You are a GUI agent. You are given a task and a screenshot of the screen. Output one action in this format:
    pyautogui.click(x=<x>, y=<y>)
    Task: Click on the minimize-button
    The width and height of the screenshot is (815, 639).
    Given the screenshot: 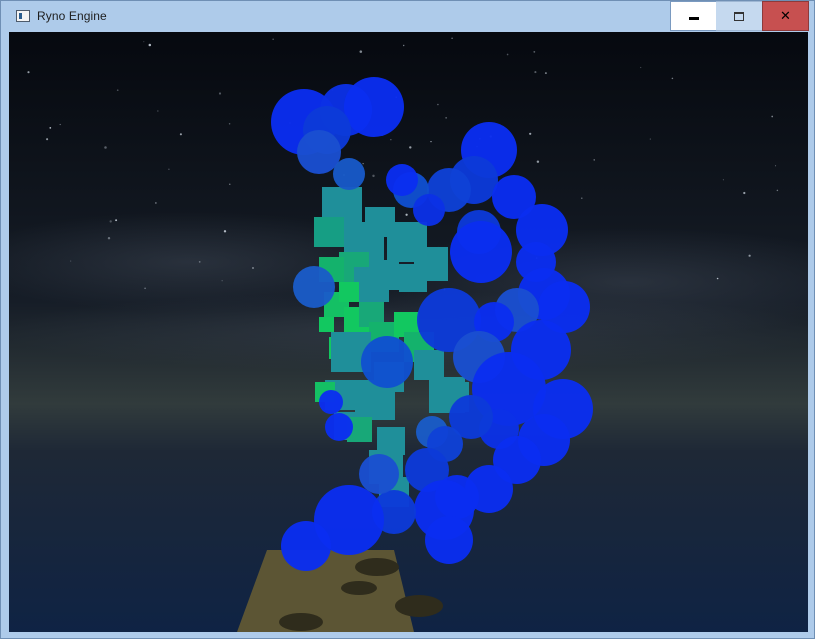 What is the action you would take?
    pyautogui.click(x=693, y=16)
    